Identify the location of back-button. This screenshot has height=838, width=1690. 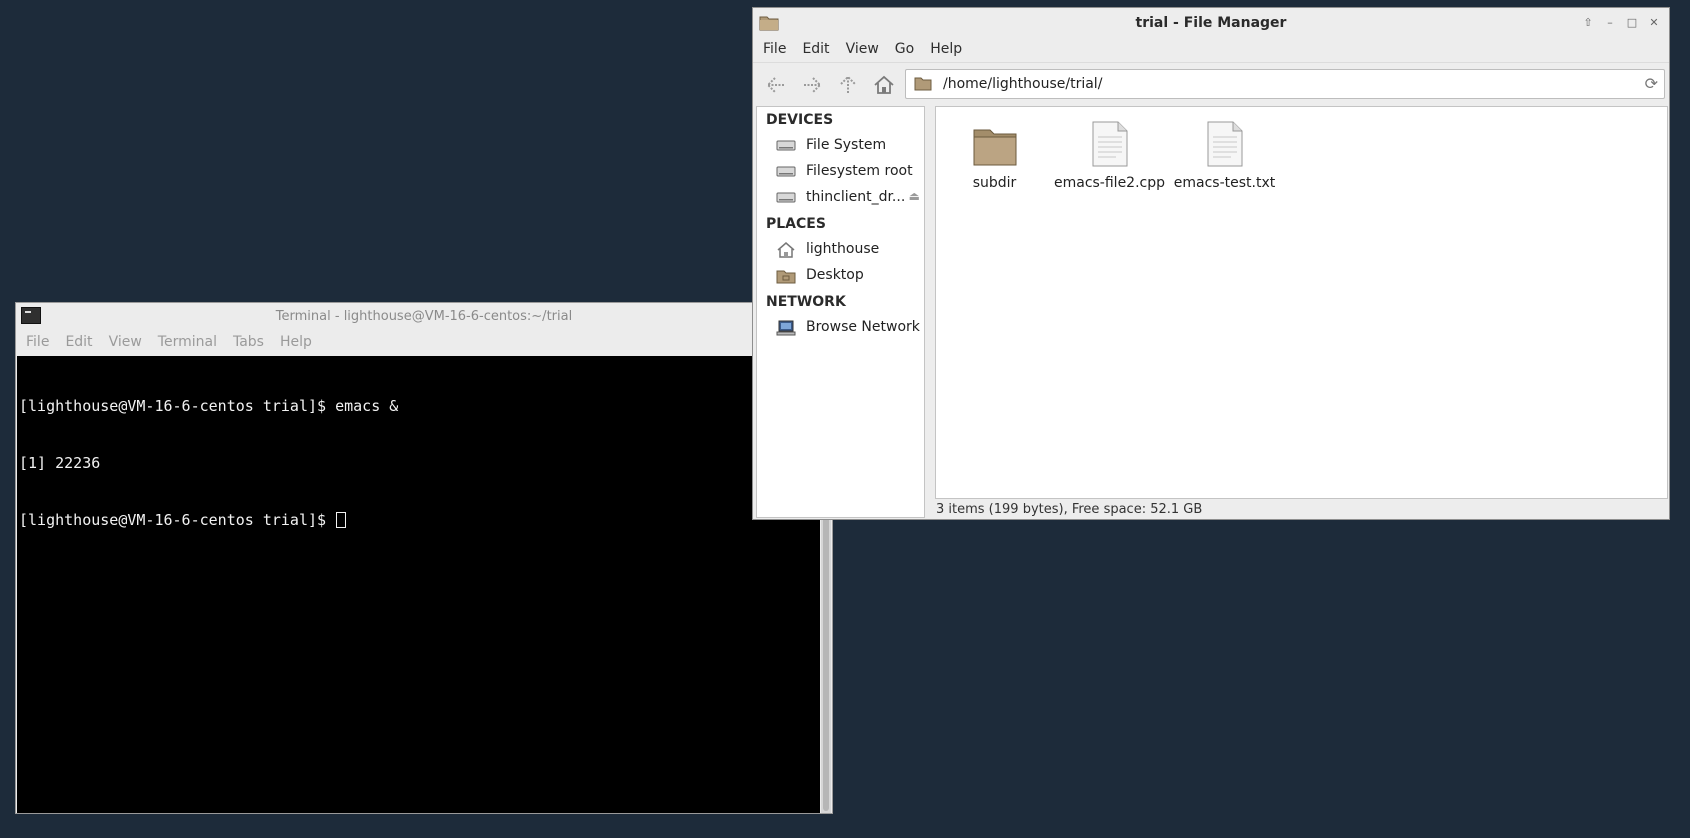
(776, 85).